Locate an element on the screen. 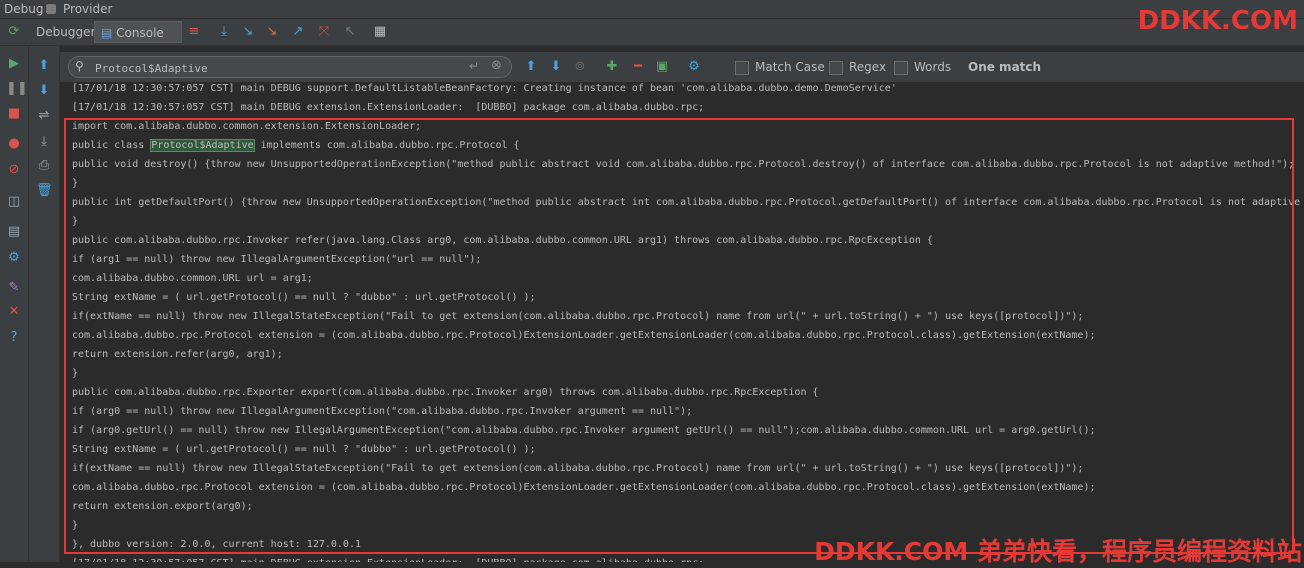 The height and width of the screenshot is (568, 1304). watermark-bottom: DDKK.COM 弟弟快看，程序员编程资料站 is located at coordinates (1058, 551).